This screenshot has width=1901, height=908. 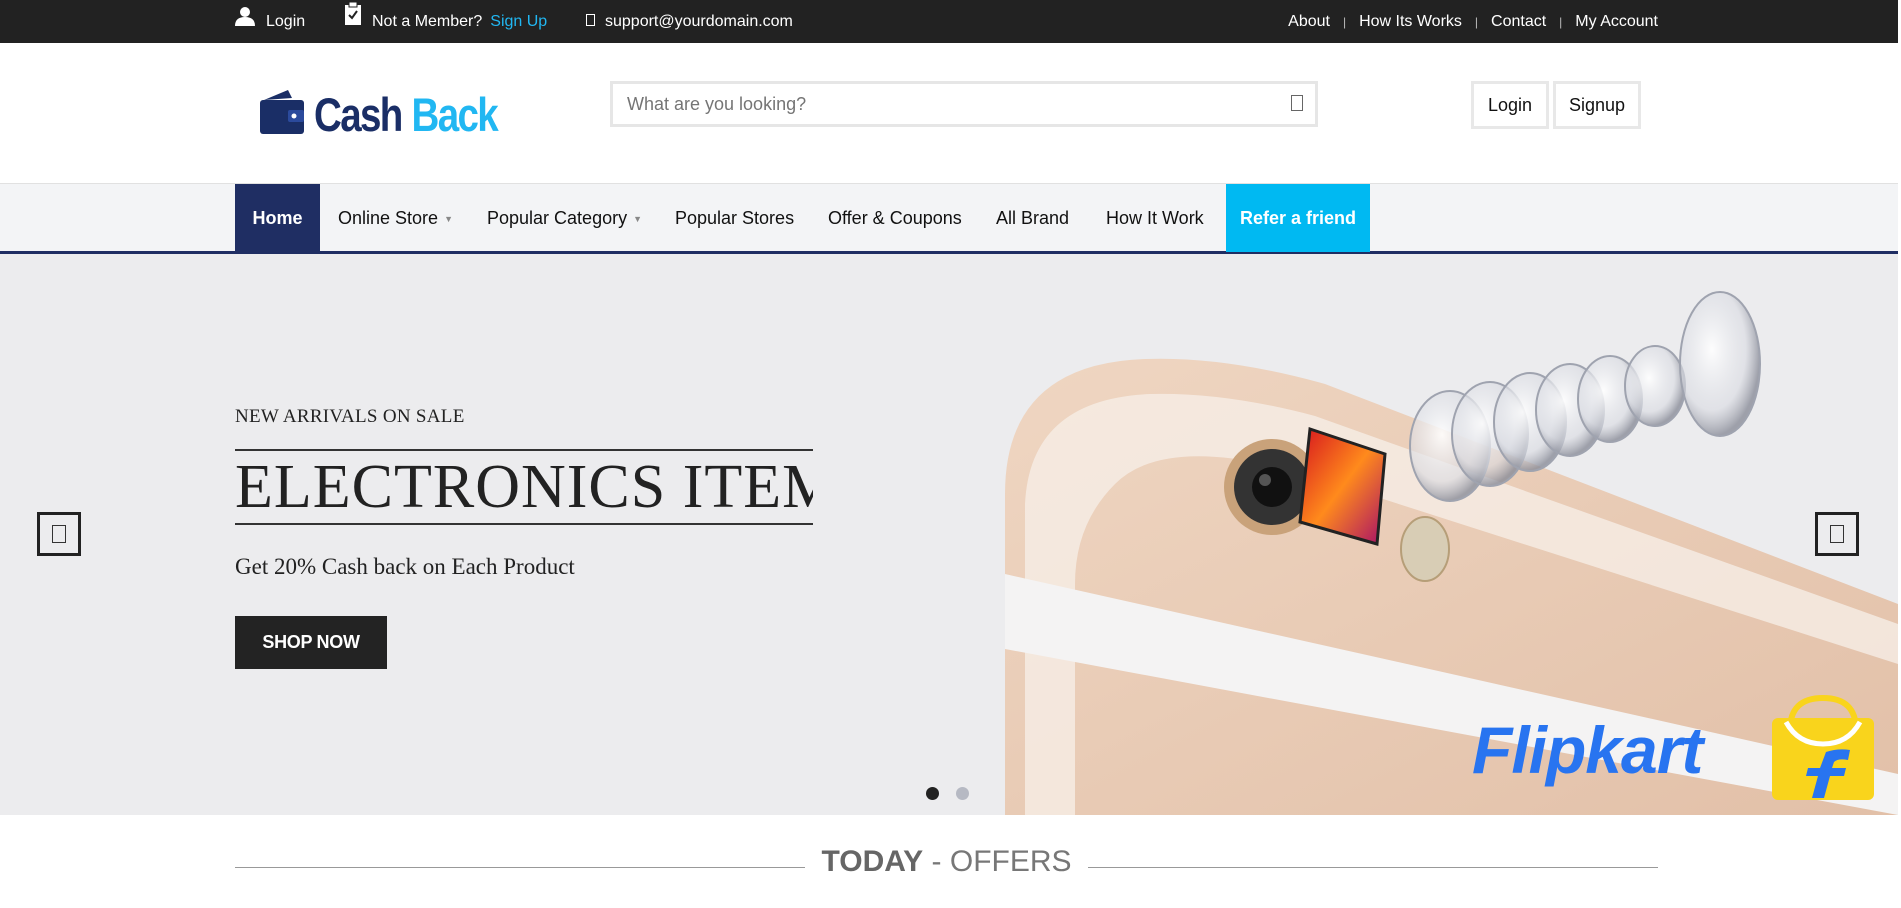 What do you see at coordinates (427, 21) in the screenshot?
I see `not-member-text: Not a Member?` at bounding box center [427, 21].